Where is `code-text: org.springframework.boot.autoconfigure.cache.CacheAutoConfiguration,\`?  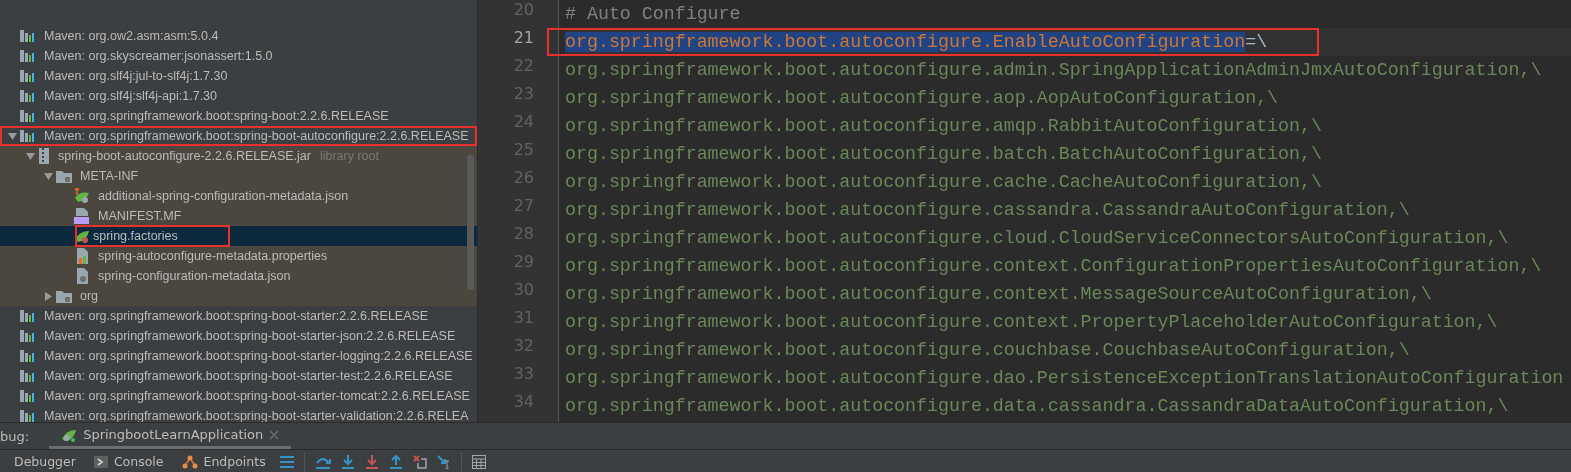
code-text: org.springframework.boot.autoconfigure.cache.CacheAutoConfiguration,\ is located at coordinates (943, 182).